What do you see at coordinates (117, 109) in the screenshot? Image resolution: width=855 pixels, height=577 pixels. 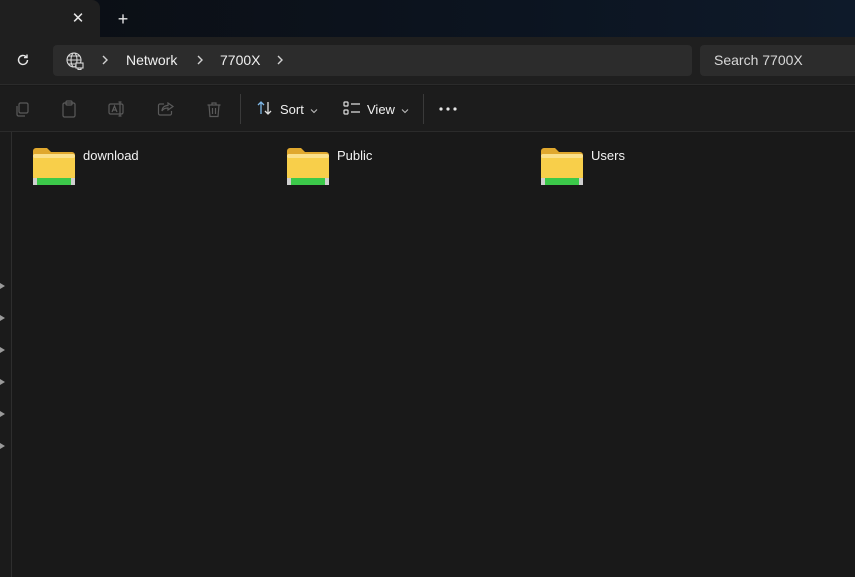 I see `rename-icon` at bounding box center [117, 109].